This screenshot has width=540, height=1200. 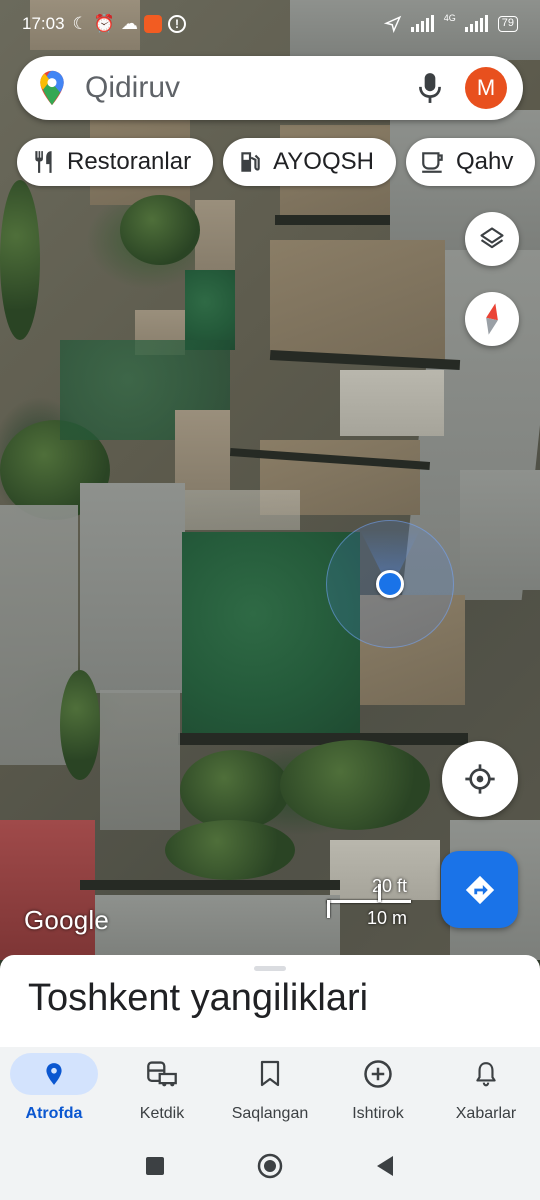 I want to click on layers-icon, so click(x=492, y=238).